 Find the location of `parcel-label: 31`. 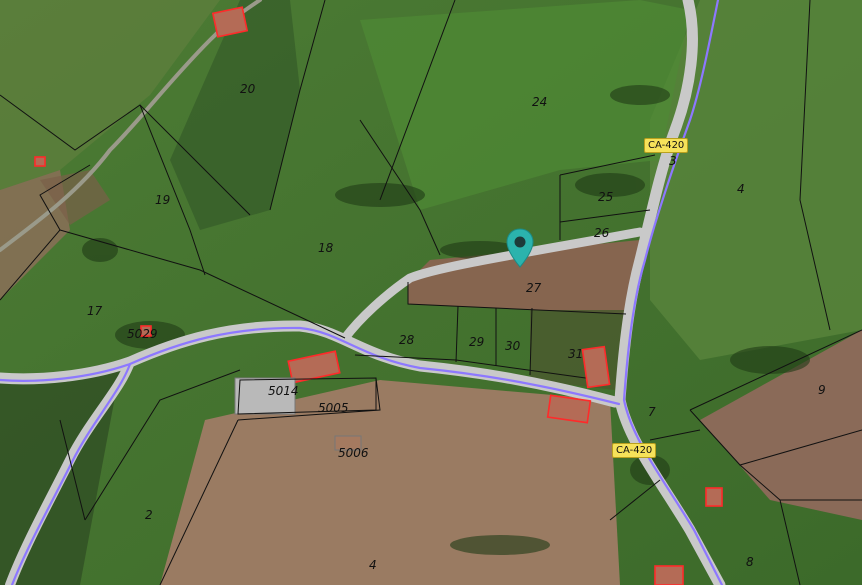

parcel-label: 31 is located at coordinates (575, 354).